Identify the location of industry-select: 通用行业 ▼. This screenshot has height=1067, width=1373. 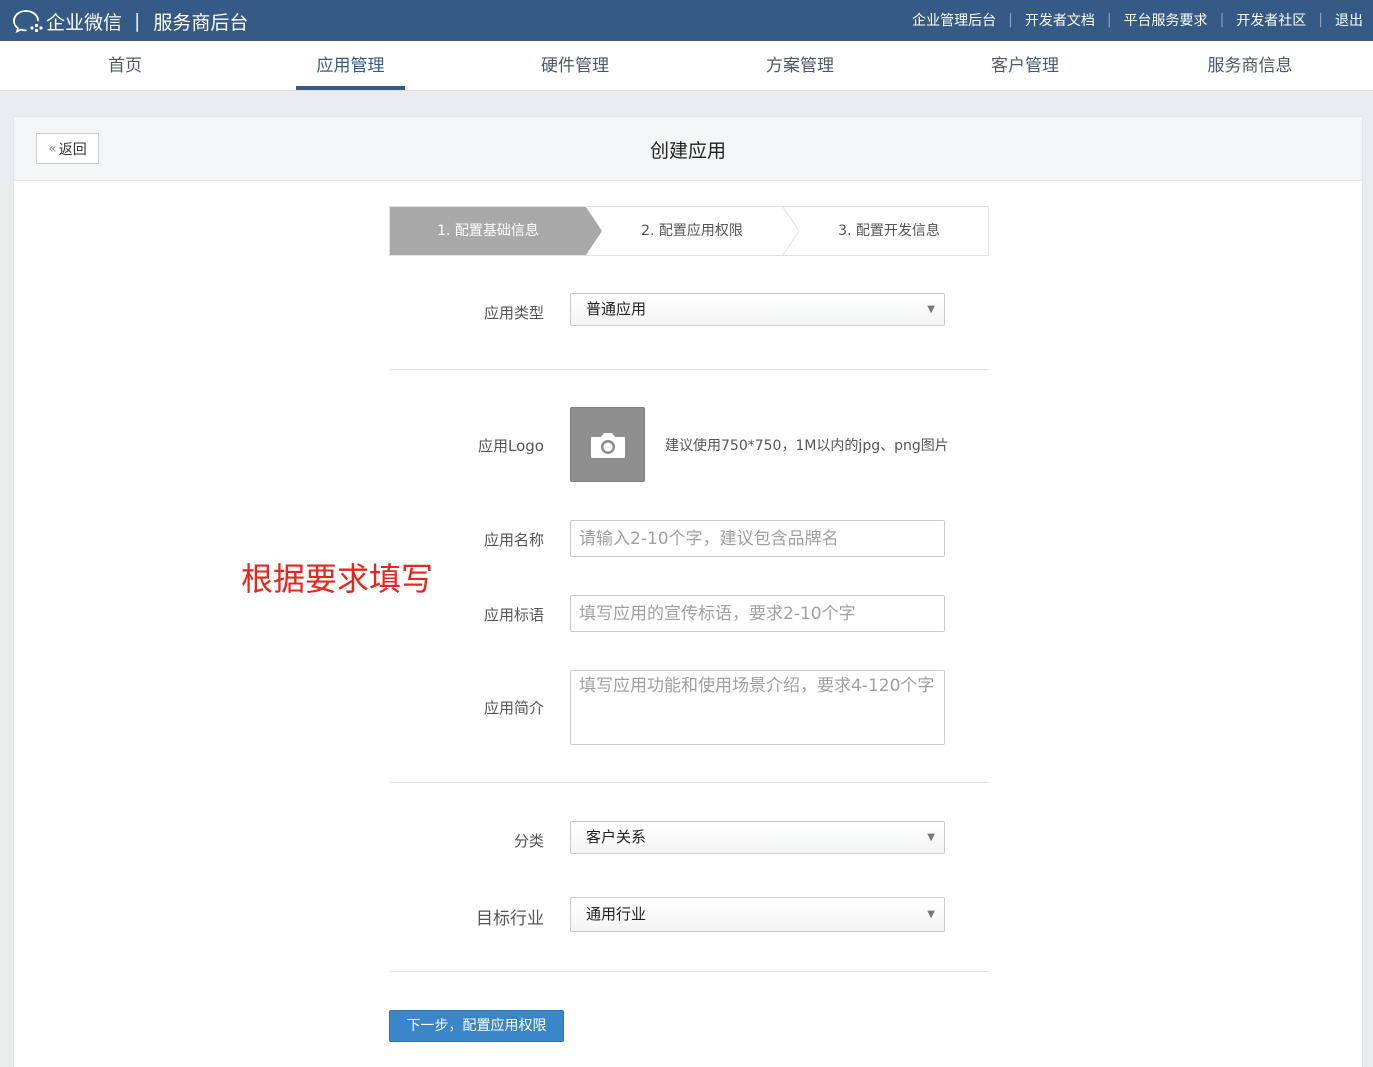
(757, 914).